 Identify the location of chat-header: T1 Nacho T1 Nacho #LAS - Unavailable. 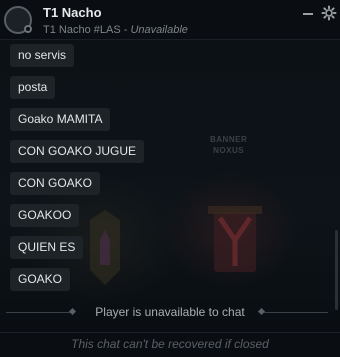
(170, 20).